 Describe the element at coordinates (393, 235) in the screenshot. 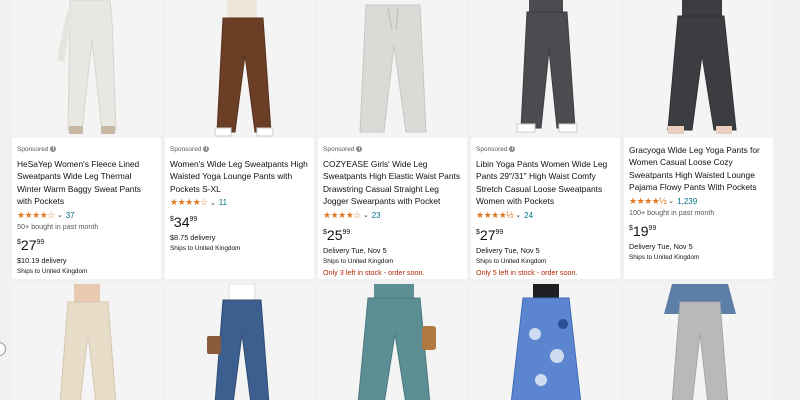

I see `price: $25 99` at that location.